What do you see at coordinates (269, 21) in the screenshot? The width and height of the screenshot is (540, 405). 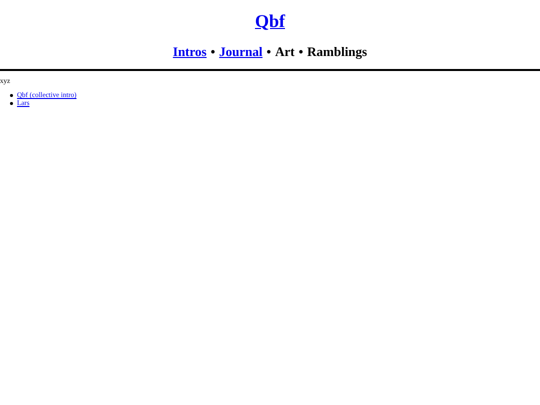 I see `site-title-link: Qbf` at bounding box center [269, 21].